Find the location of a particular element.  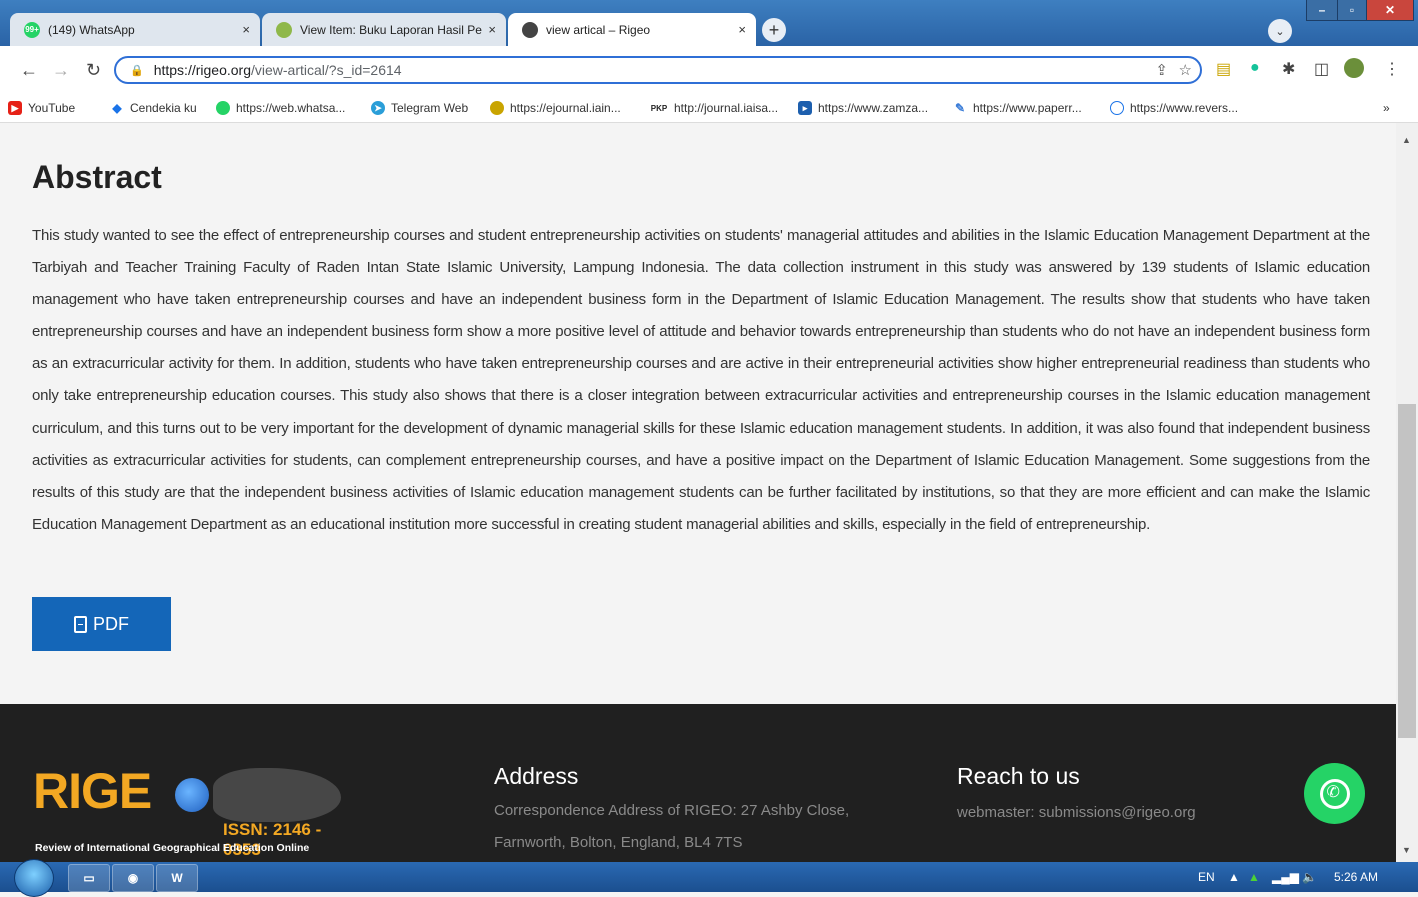

tray-app-icon: ▲ is located at coordinates (1254, 877).